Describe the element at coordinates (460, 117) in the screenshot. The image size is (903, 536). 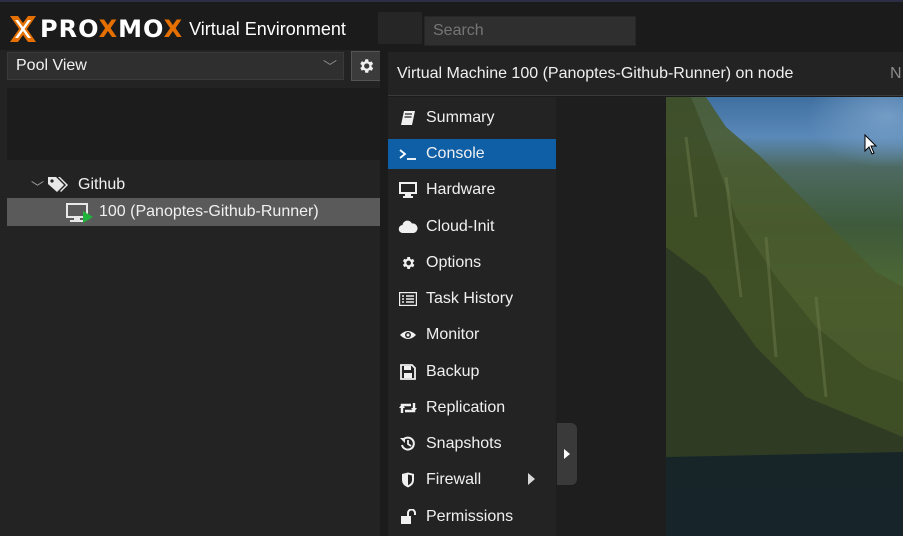
I see `nav-item-label: Summary` at that location.